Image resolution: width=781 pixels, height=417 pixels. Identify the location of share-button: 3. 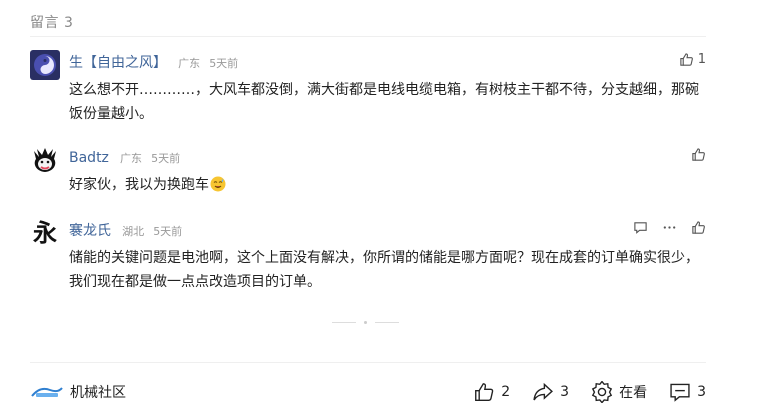
(550, 392).